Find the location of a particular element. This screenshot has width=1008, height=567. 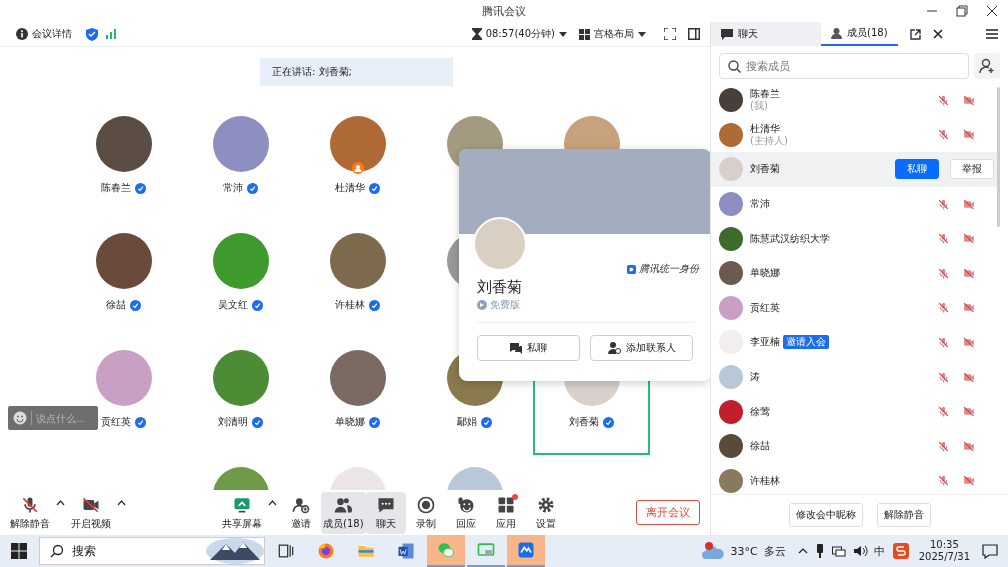

member-name: 常沛 is located at coordinates (760, 204).